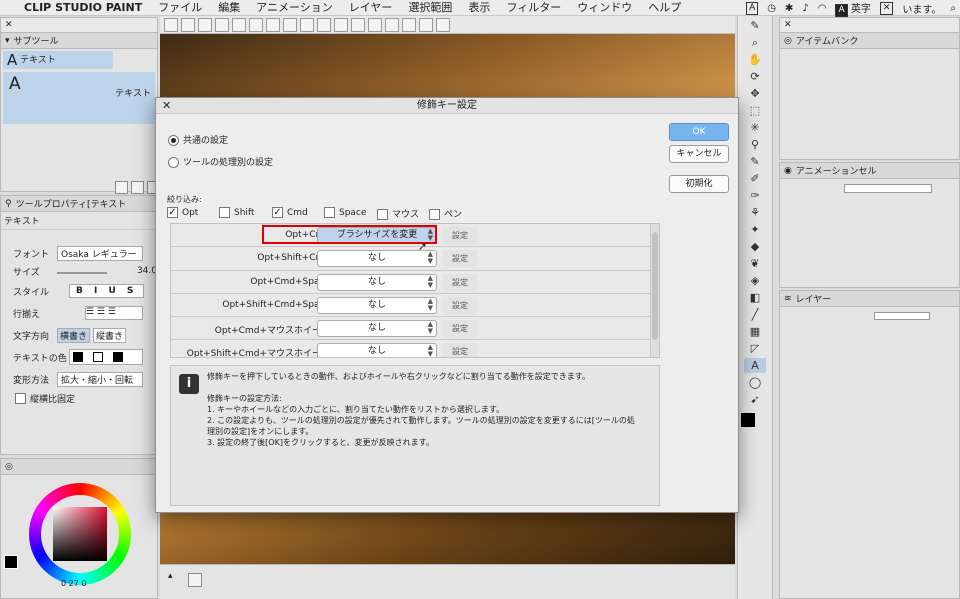 The width and height of the screenshot is (960, 599). I want to click on eyedropper-icon: ⚲, so click(755, 144).